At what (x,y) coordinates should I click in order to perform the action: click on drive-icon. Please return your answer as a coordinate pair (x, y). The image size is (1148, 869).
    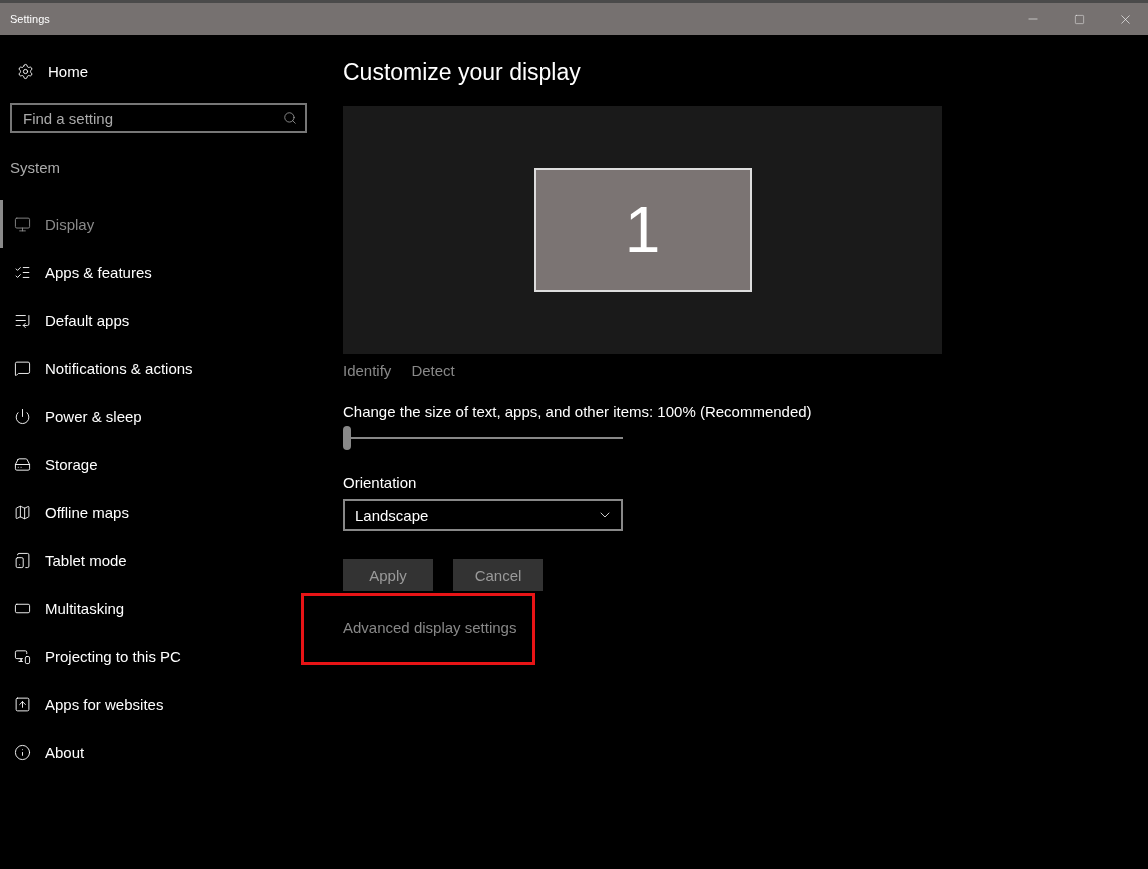
    Looking at the image, I should click on (22, 464).